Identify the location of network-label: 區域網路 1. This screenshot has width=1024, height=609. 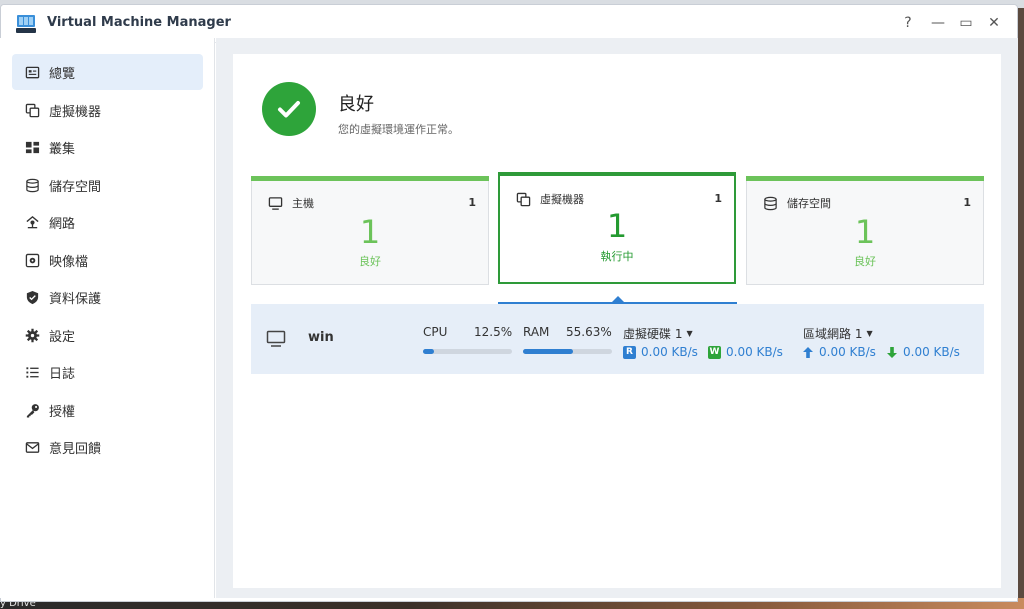
(833, 334).